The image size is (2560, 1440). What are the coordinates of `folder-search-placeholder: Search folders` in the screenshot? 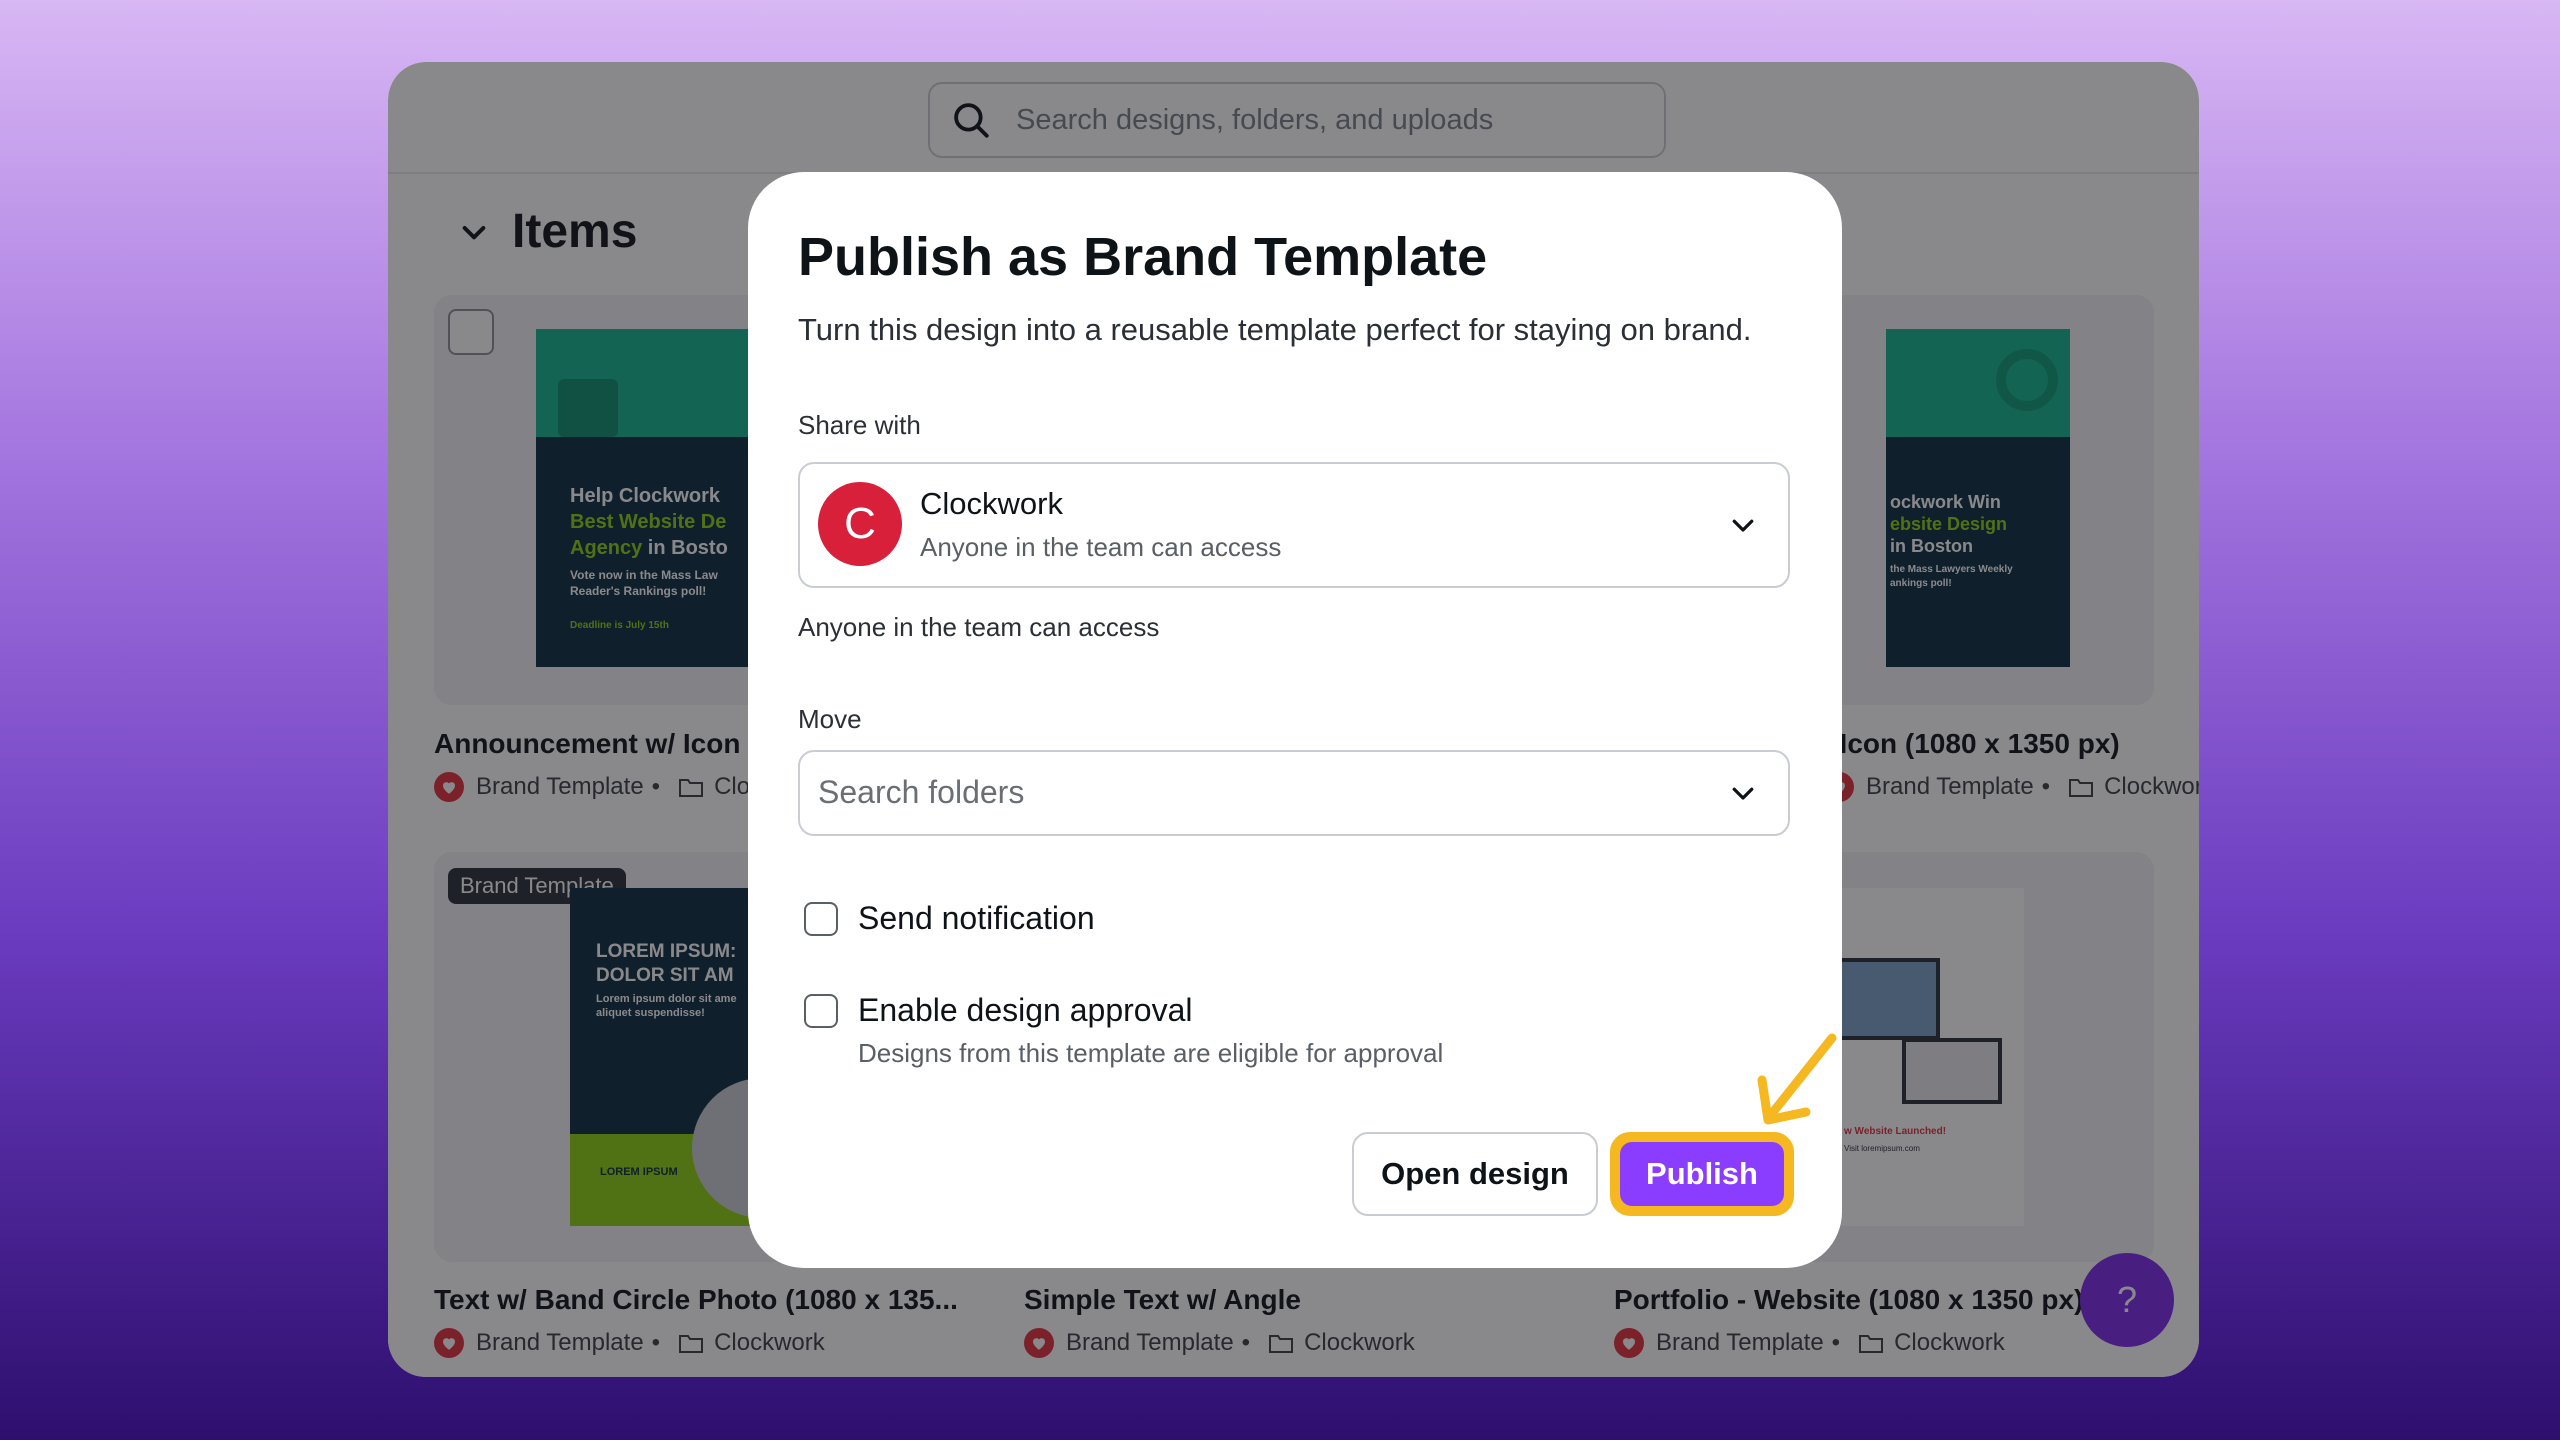 It's located at (921, 792).